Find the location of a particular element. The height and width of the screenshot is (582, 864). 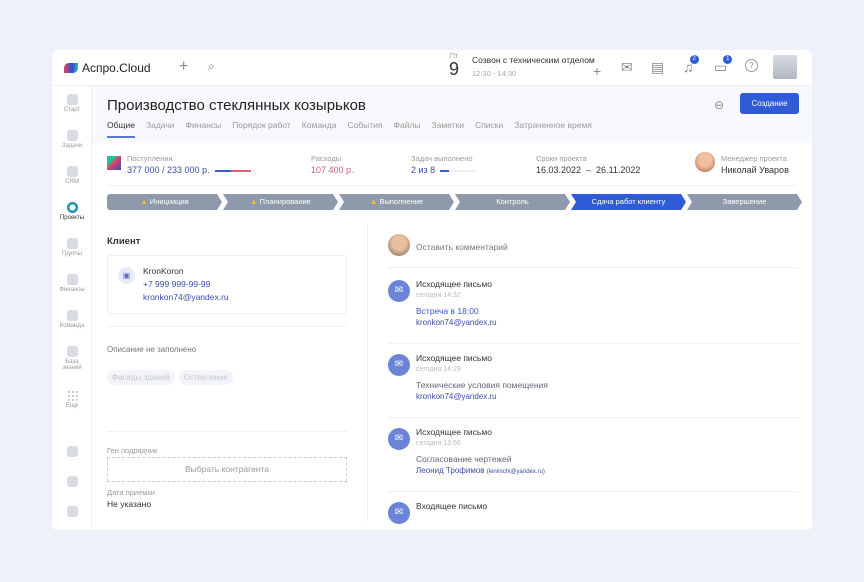

sidebar-item-finance: Финансы is located at coordinates (72, 283).